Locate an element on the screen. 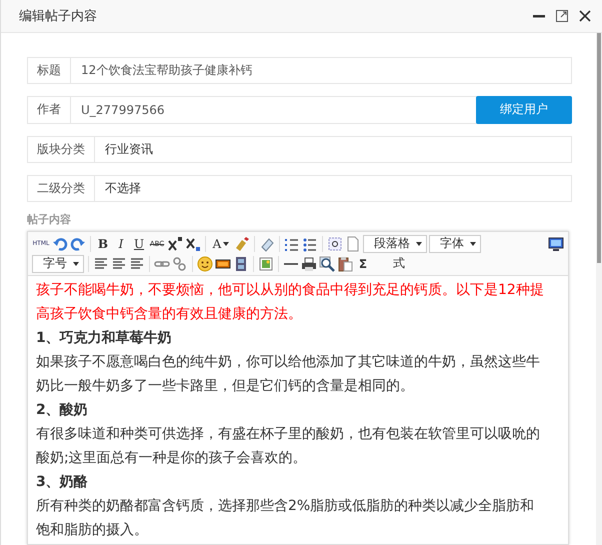  section-heading: 2、酸奶 is located at coordinates (62, 410).